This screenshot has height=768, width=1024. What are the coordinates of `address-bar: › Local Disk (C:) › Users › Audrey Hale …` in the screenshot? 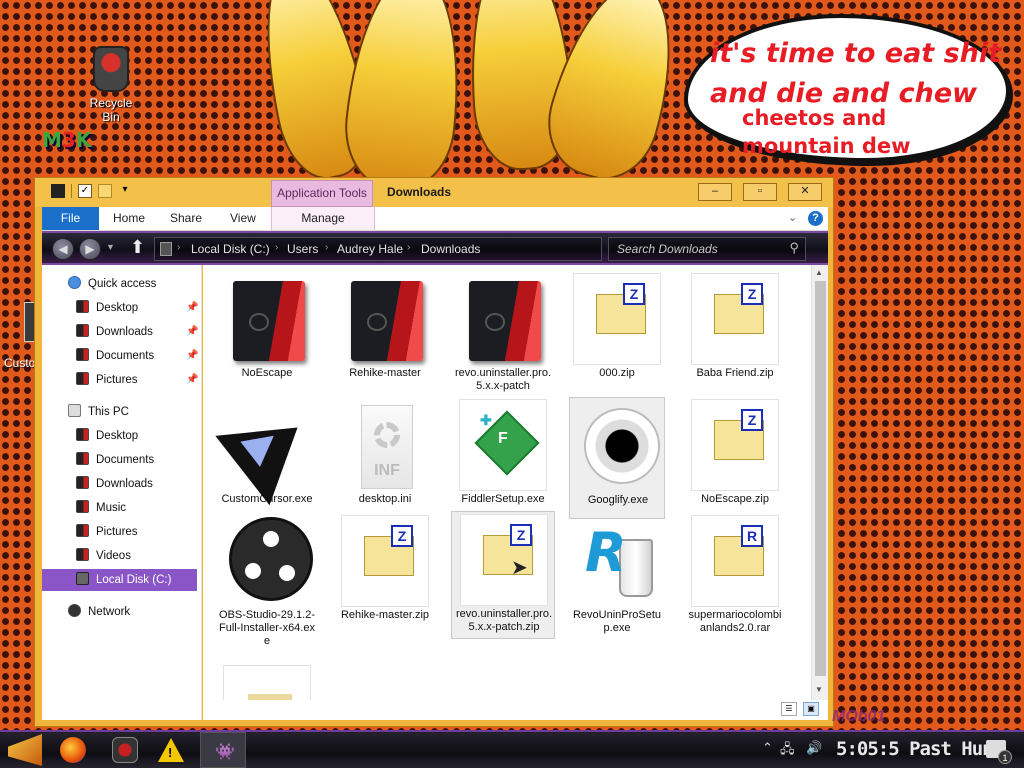 It's located at (378, 249).